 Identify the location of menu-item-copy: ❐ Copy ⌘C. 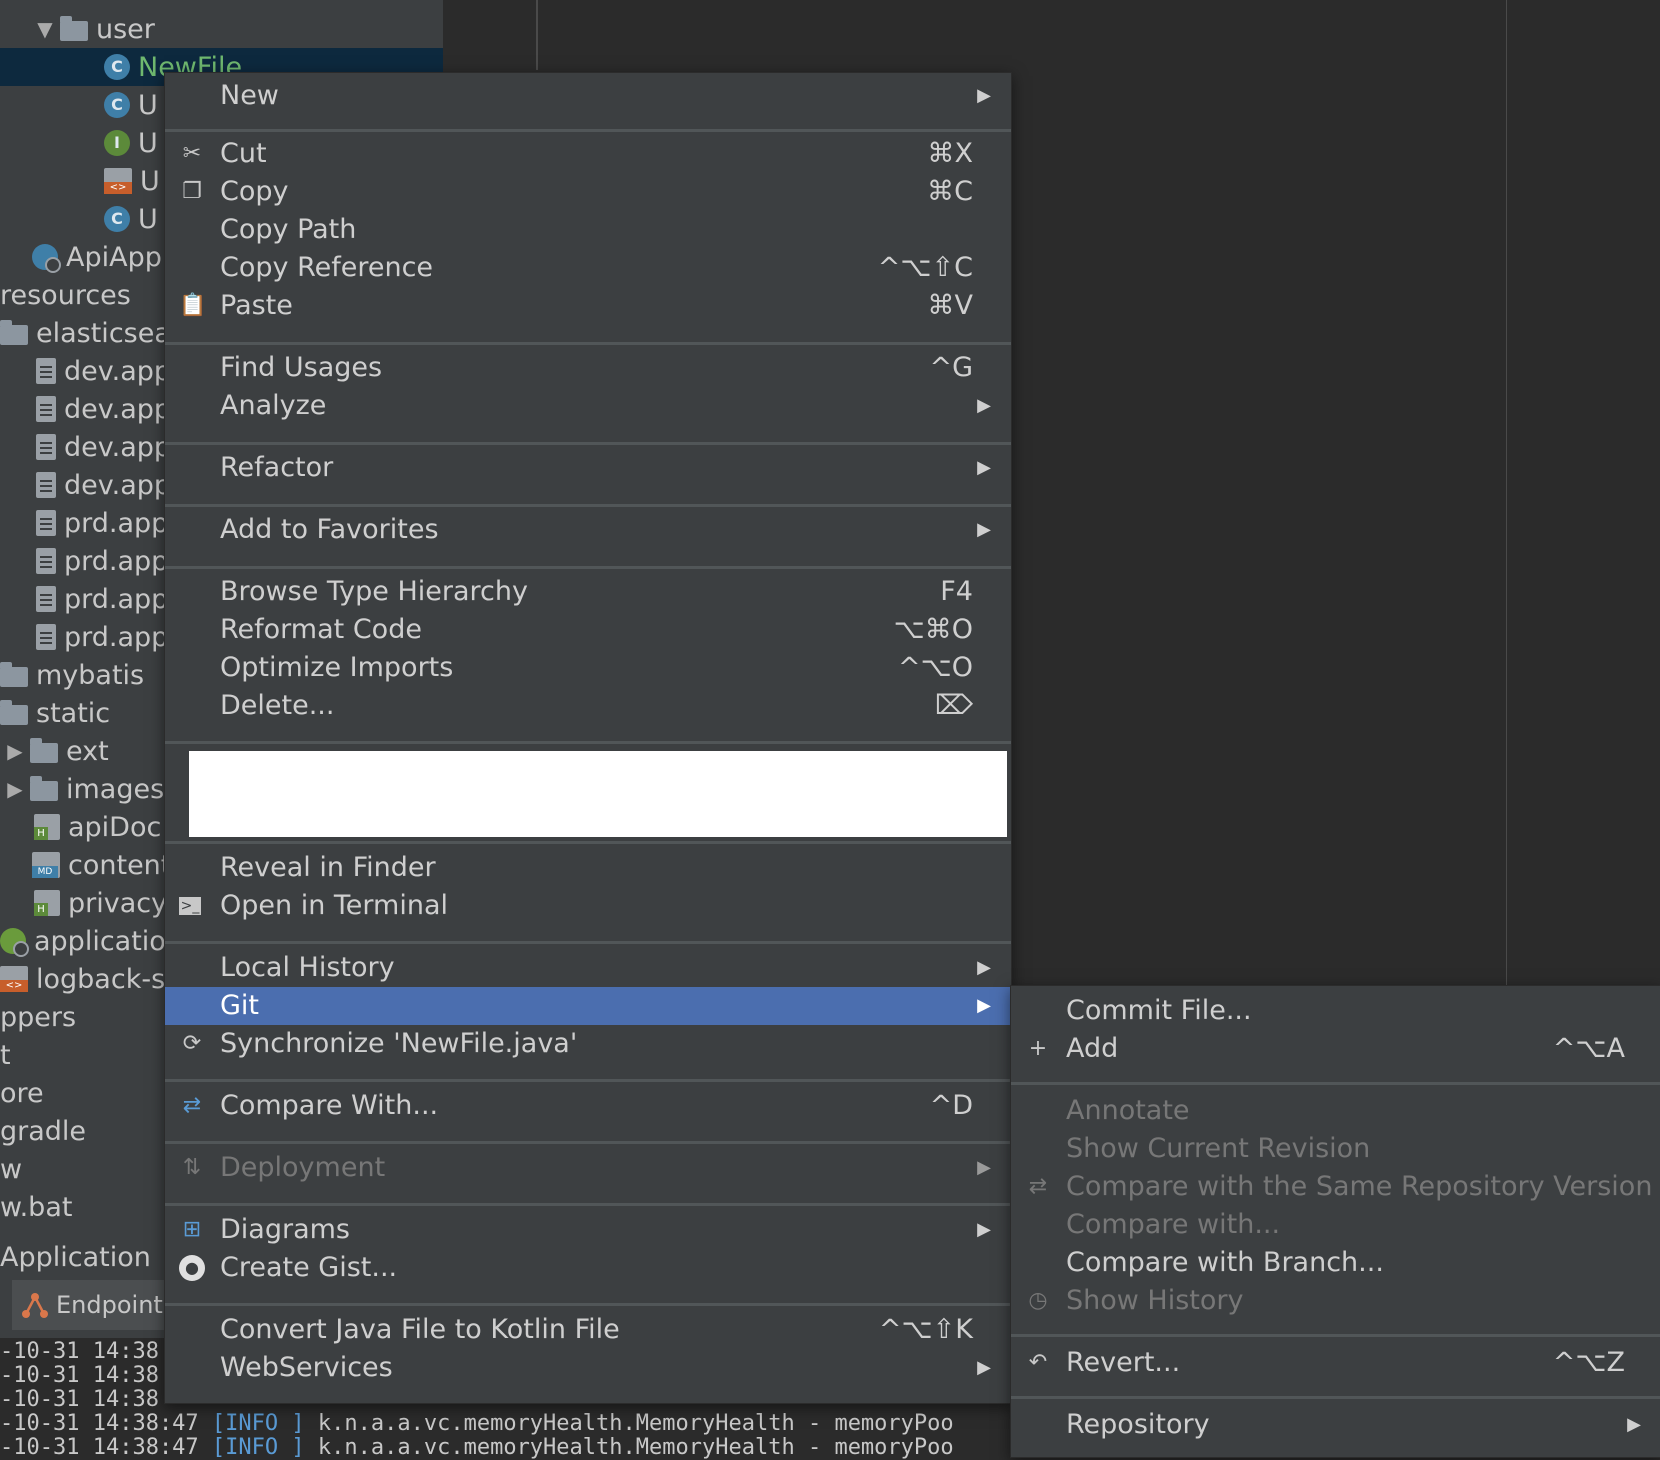
(588, 192).